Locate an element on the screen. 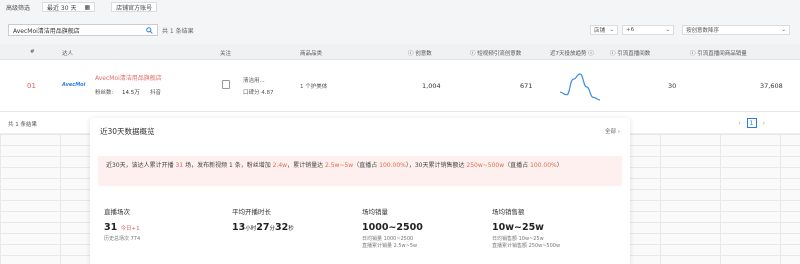  stat-label: 场均销量 is located at coordinates (375, 212).